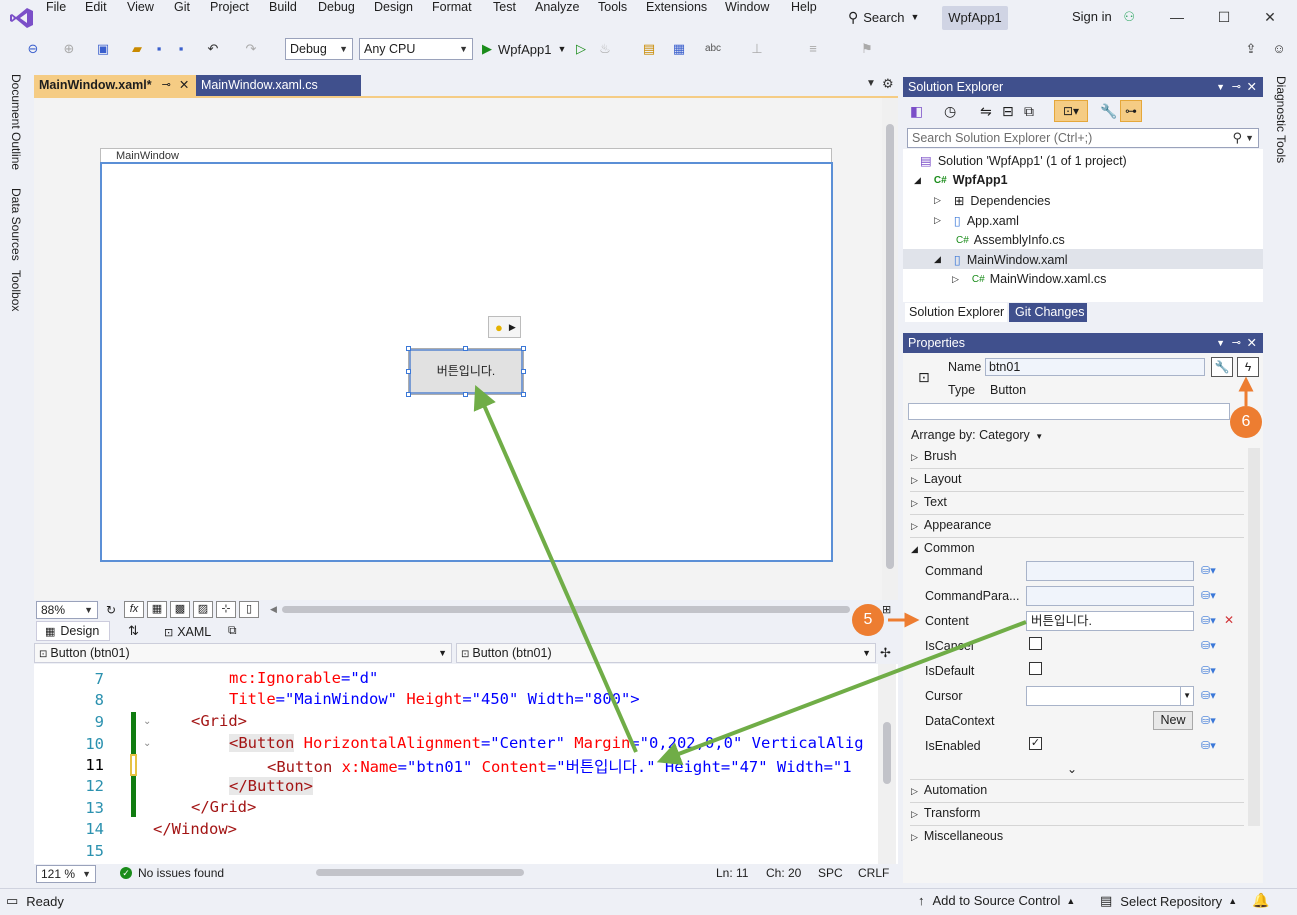  What do you see at coordinates (1248, 367) in the screenshot?
I see `event-handlers-lightning-icon: ϟ` at bounding box center [1248, 367].